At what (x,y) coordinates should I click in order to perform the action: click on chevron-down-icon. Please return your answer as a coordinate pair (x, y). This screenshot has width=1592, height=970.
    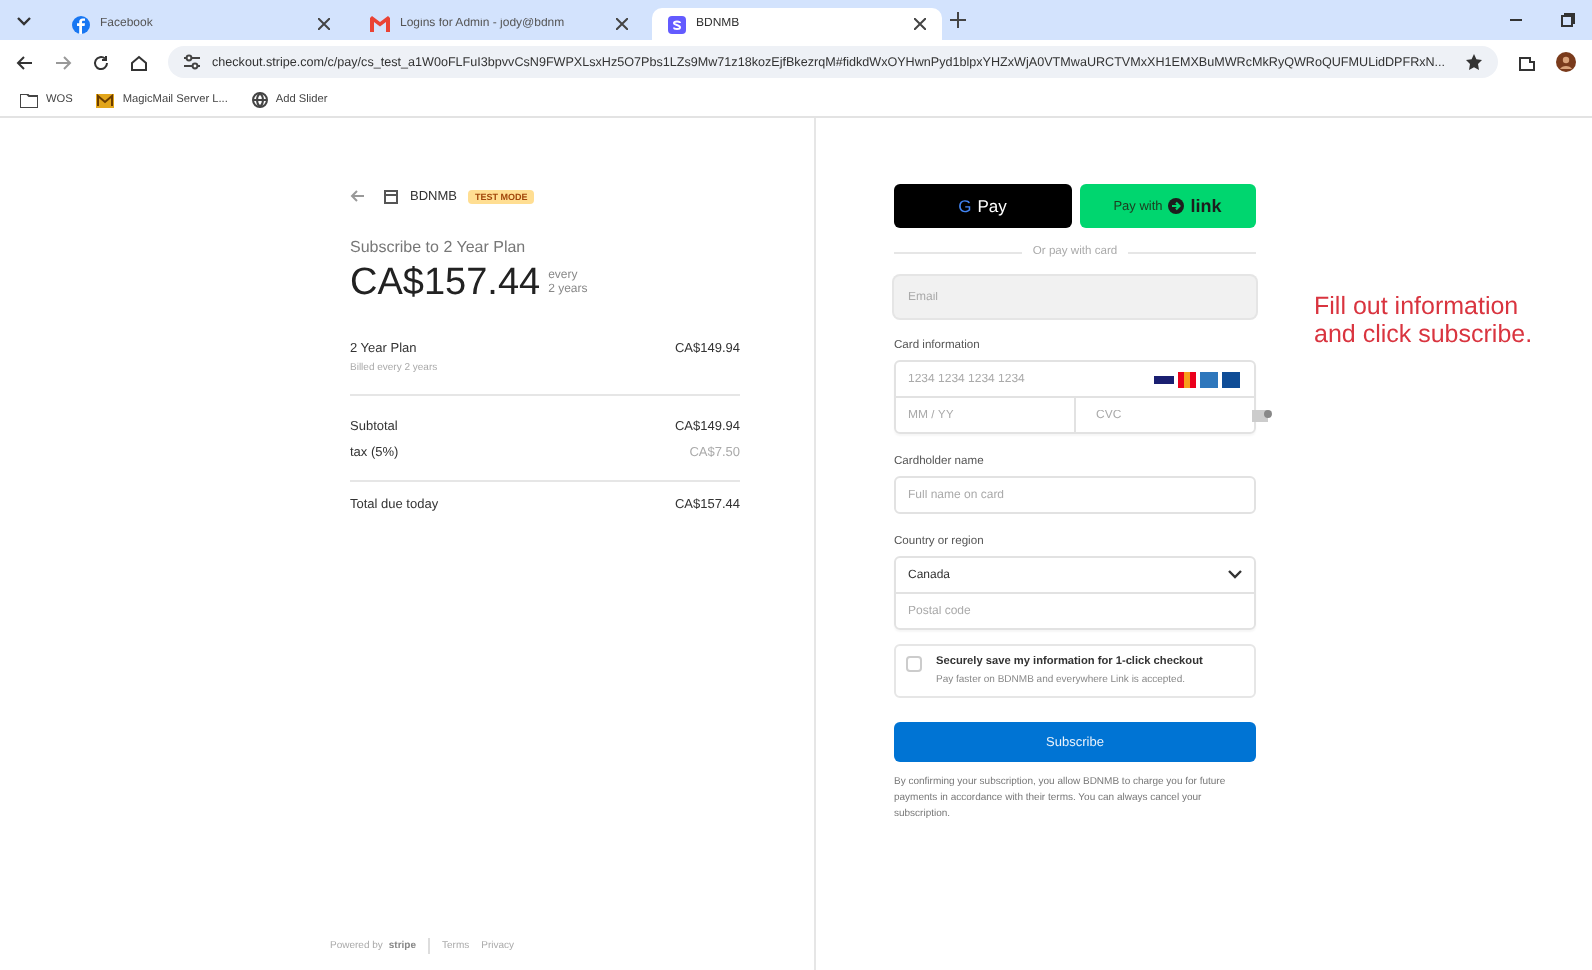
    Looking at the image, I should click on (1235, 575).